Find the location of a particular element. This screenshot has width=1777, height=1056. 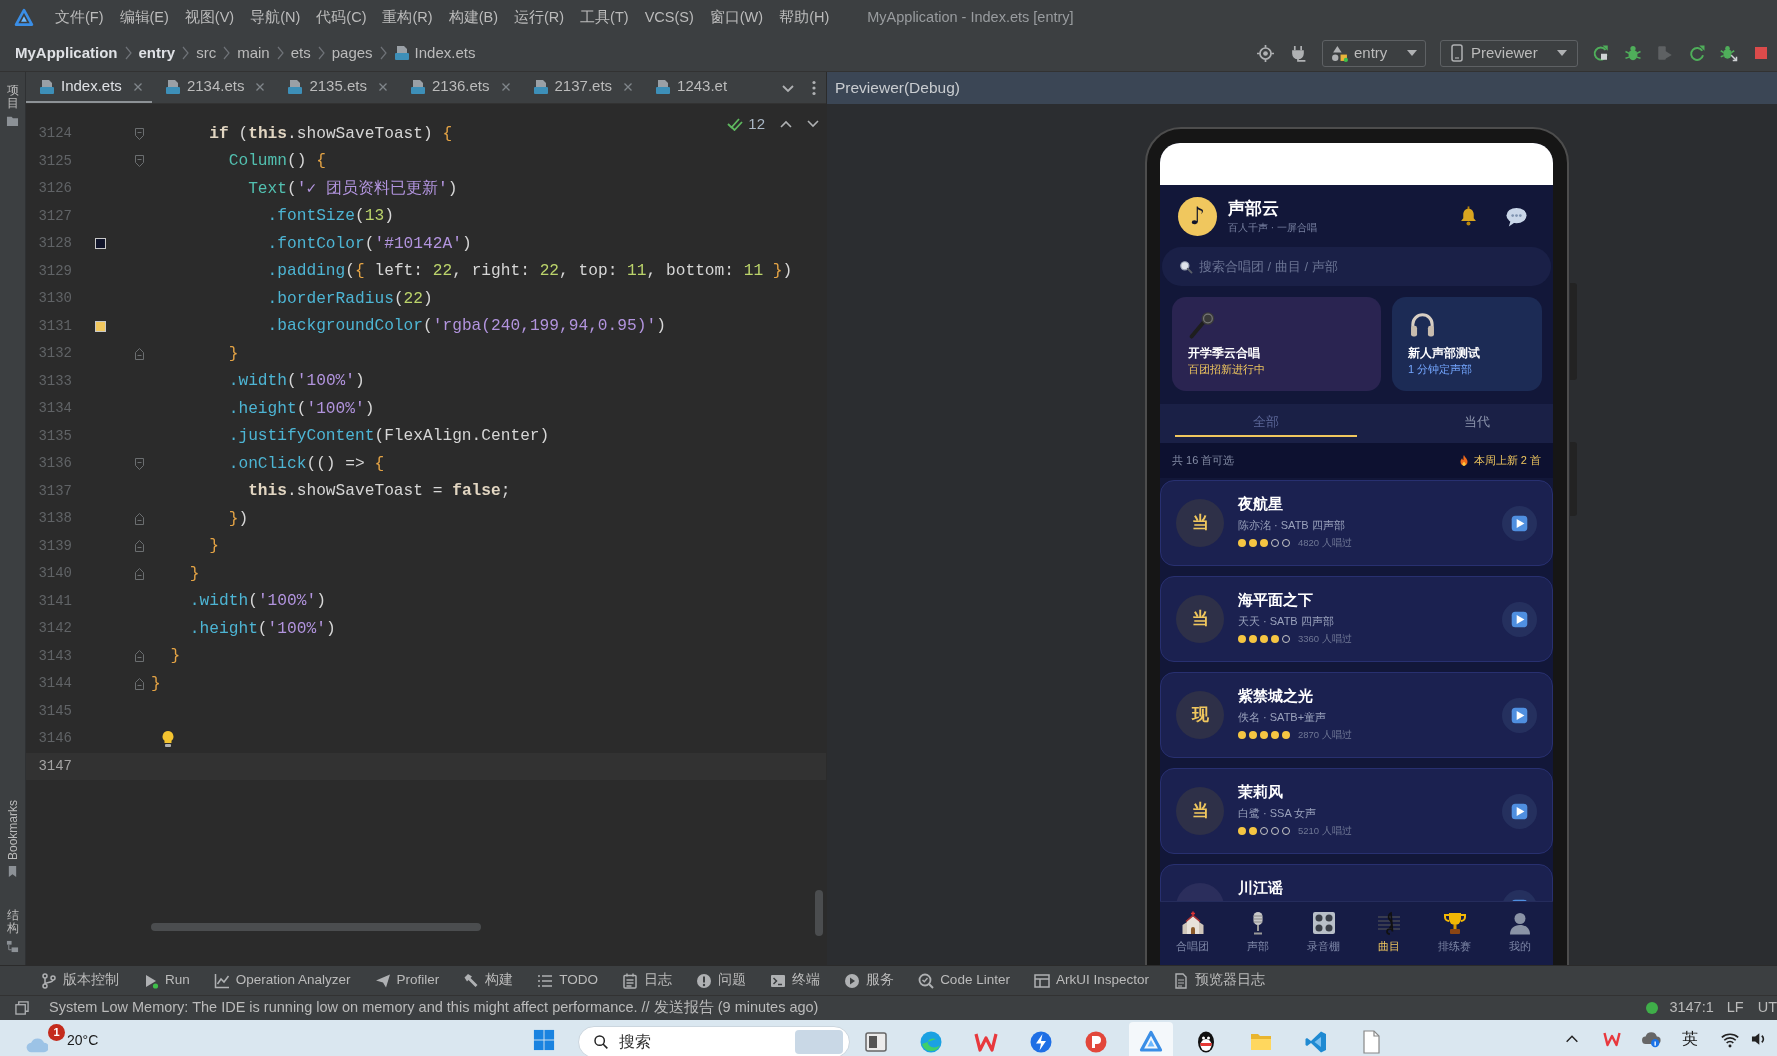

target-icon is located at coordinates (1265, 53).